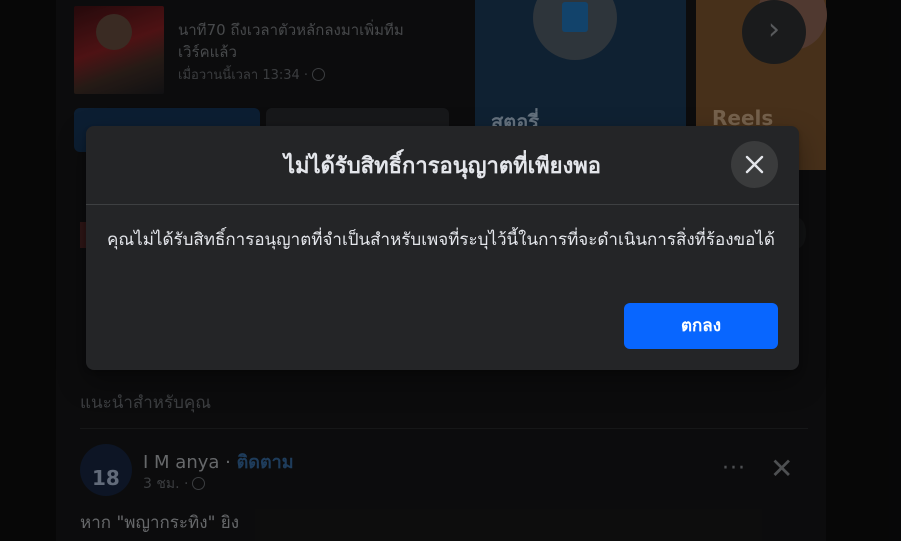 This screenshot has height=541, width=901. I want to click on dialog-divider, so click(442, 204).